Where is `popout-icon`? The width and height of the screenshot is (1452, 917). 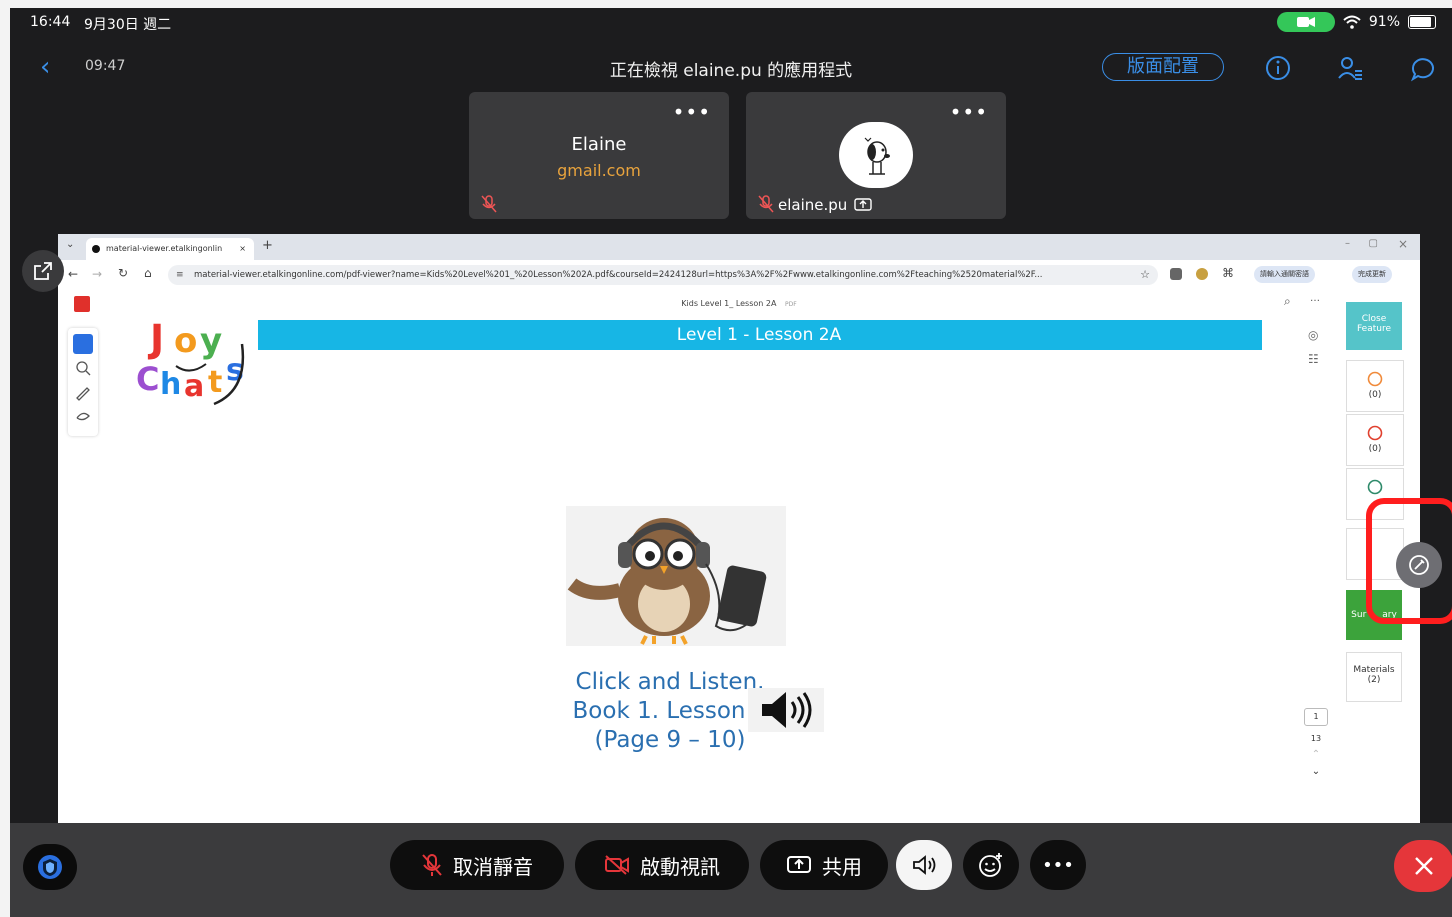
popout-icon is located at coordinates (43, 271).